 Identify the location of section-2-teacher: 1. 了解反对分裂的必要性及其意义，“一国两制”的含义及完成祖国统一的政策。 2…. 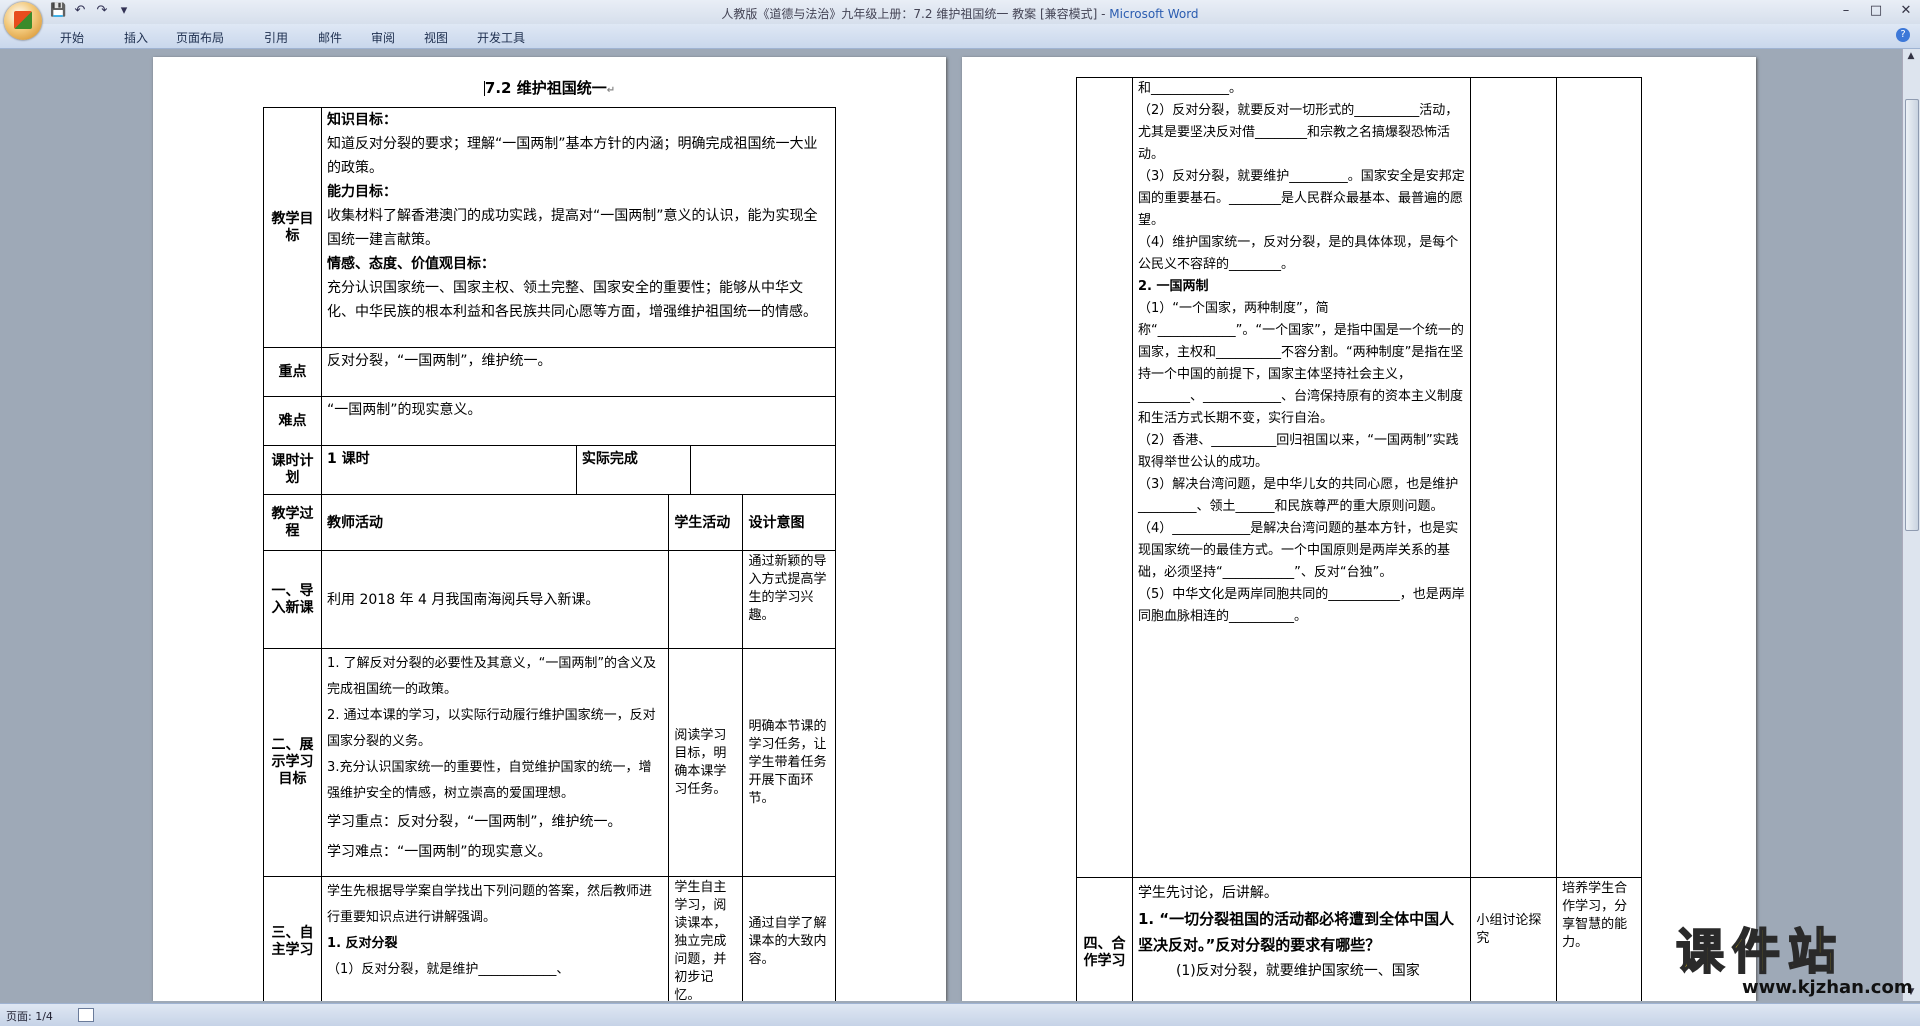
(495, 762).